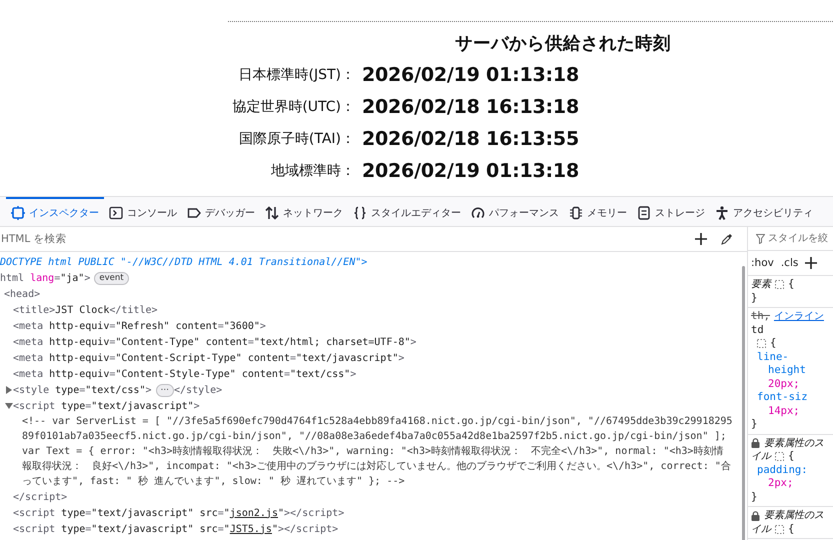 This screenshot has width=833, height=540. Describe the element at coordinates (178, 513) in the screenshot. I see `markup-line: <script type="text/javascript" src="json2.js"></script>` at that location.